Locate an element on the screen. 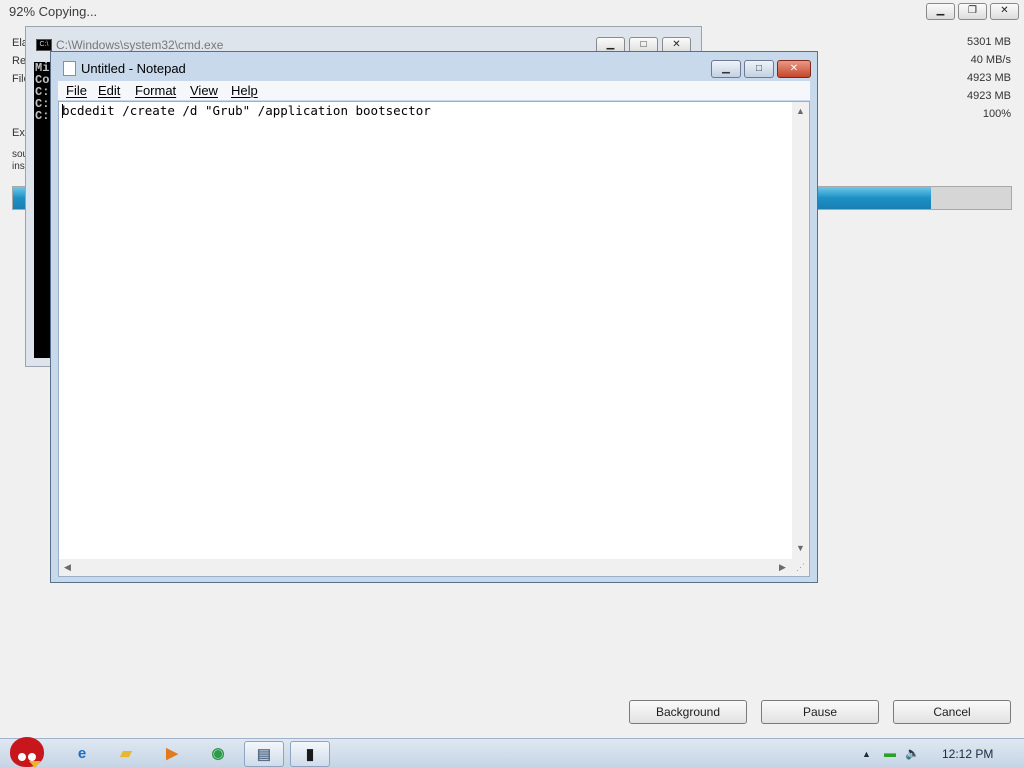 The height and width of the screenshot is (768, 1024). pause-button: Pause is located at coordinates (820, 712).